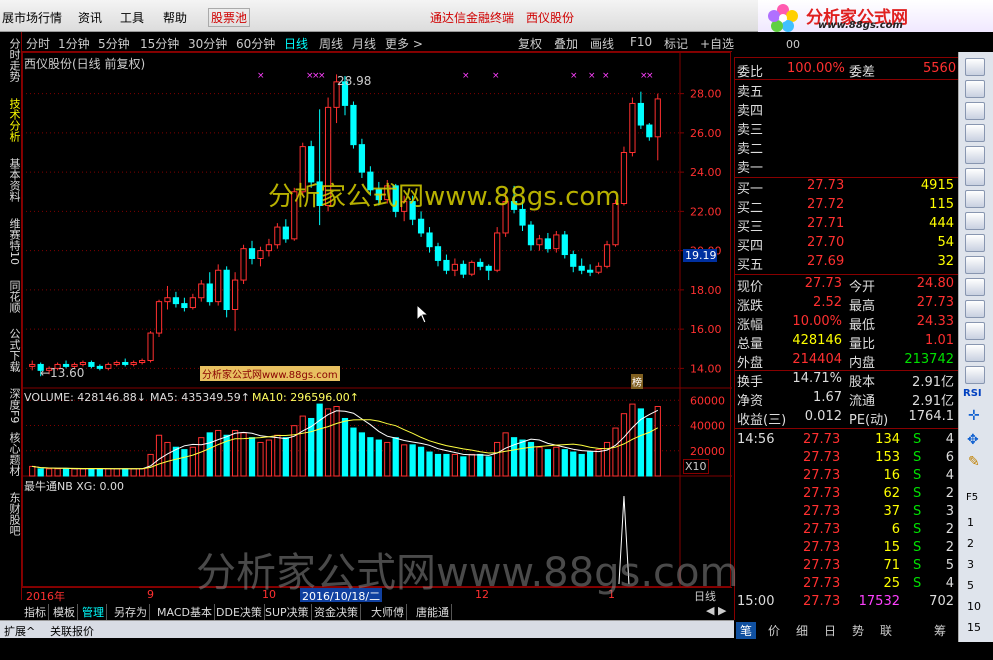 The width and height of the screenshot is (993, 660). What do you see at coordinates (11, 180) in the screenshot?
I see `tab-fundamentals: 基本资料` at bounding box center [11, 180].